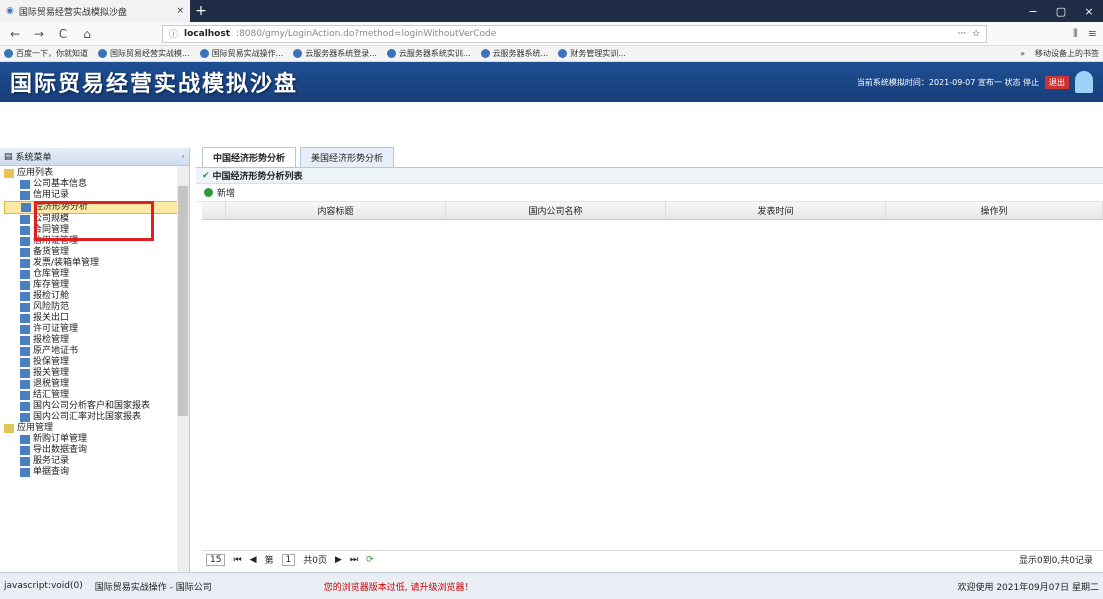 The height and width of the screenshot is (599, 1103). What do you see at coordinates (51, 318) in the screenshot?
I see `sidebar-item-label: 报关出口` at bounding box center [51, 318].